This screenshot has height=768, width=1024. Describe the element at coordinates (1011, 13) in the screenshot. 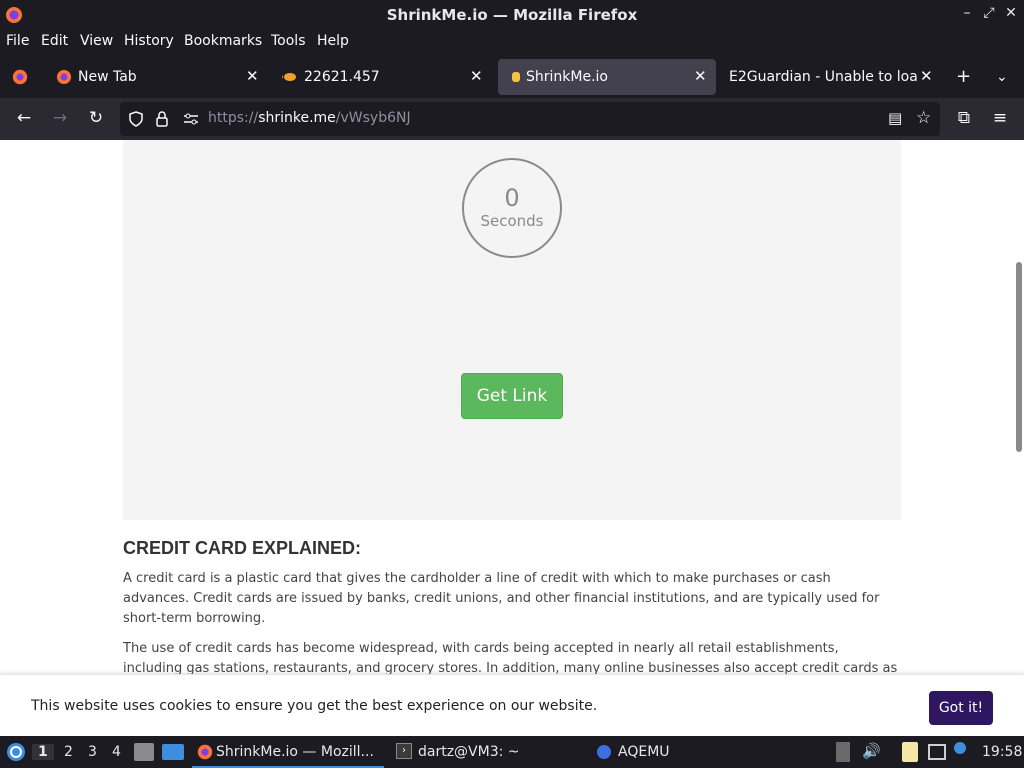

I see `close-window-icon: ✕` at that location.